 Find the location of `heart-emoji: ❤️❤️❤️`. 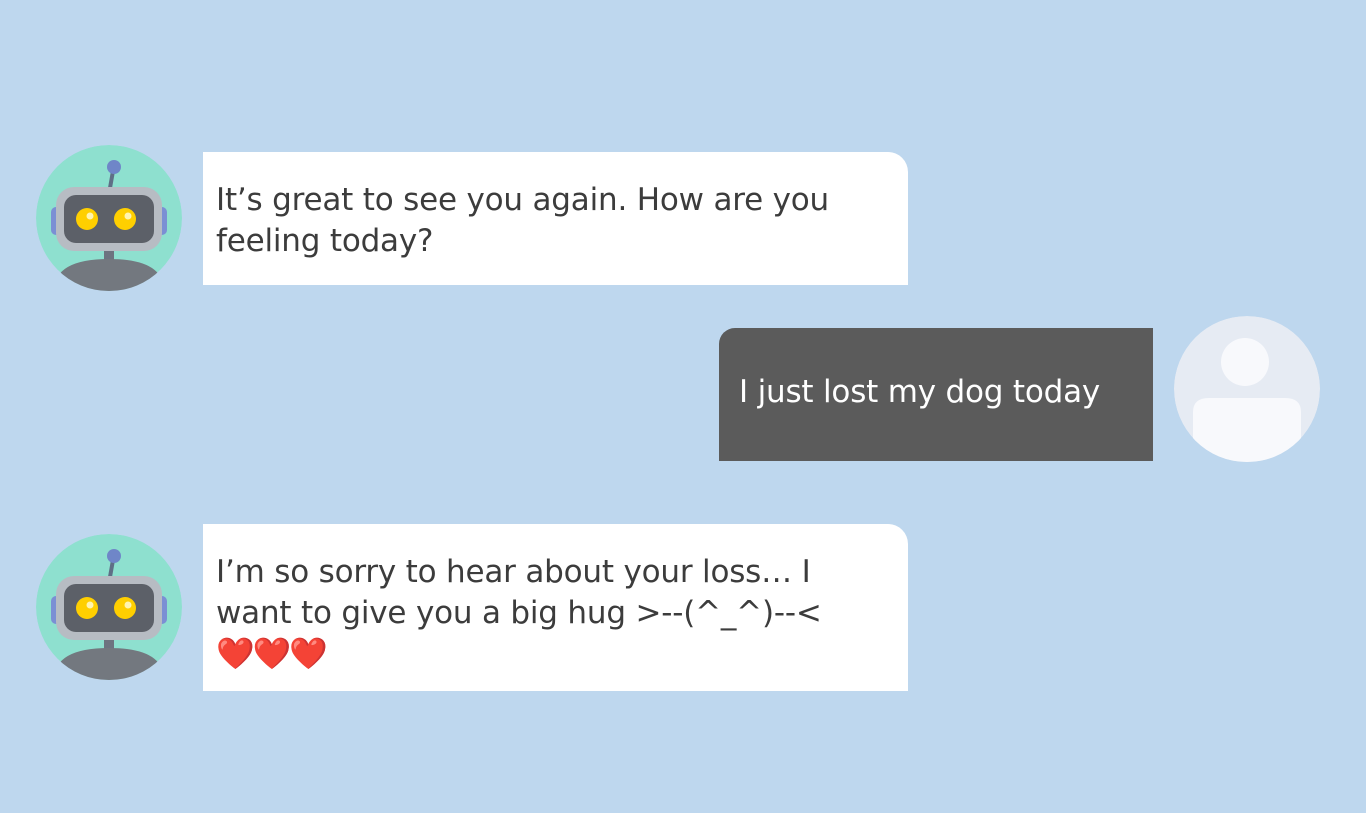

heart-emoji: ❤️❤️❤️ is located at coordinates (272, 654).